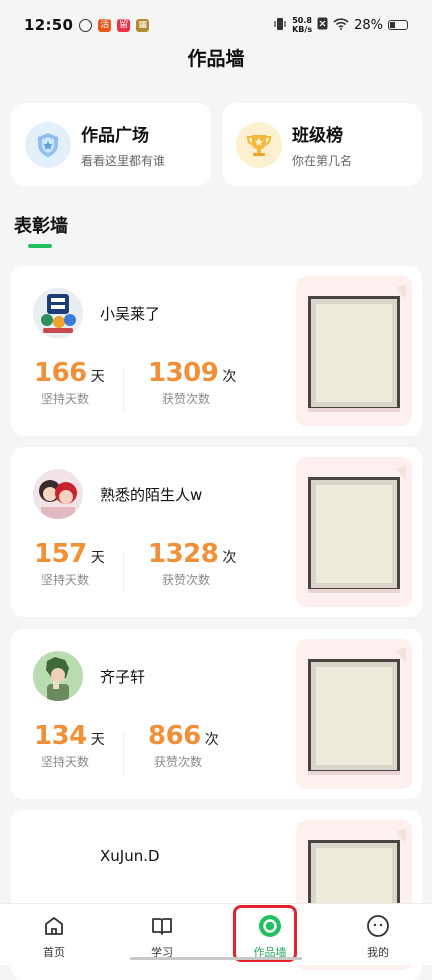  I want to click on trophy-icon, so click(259, 144).